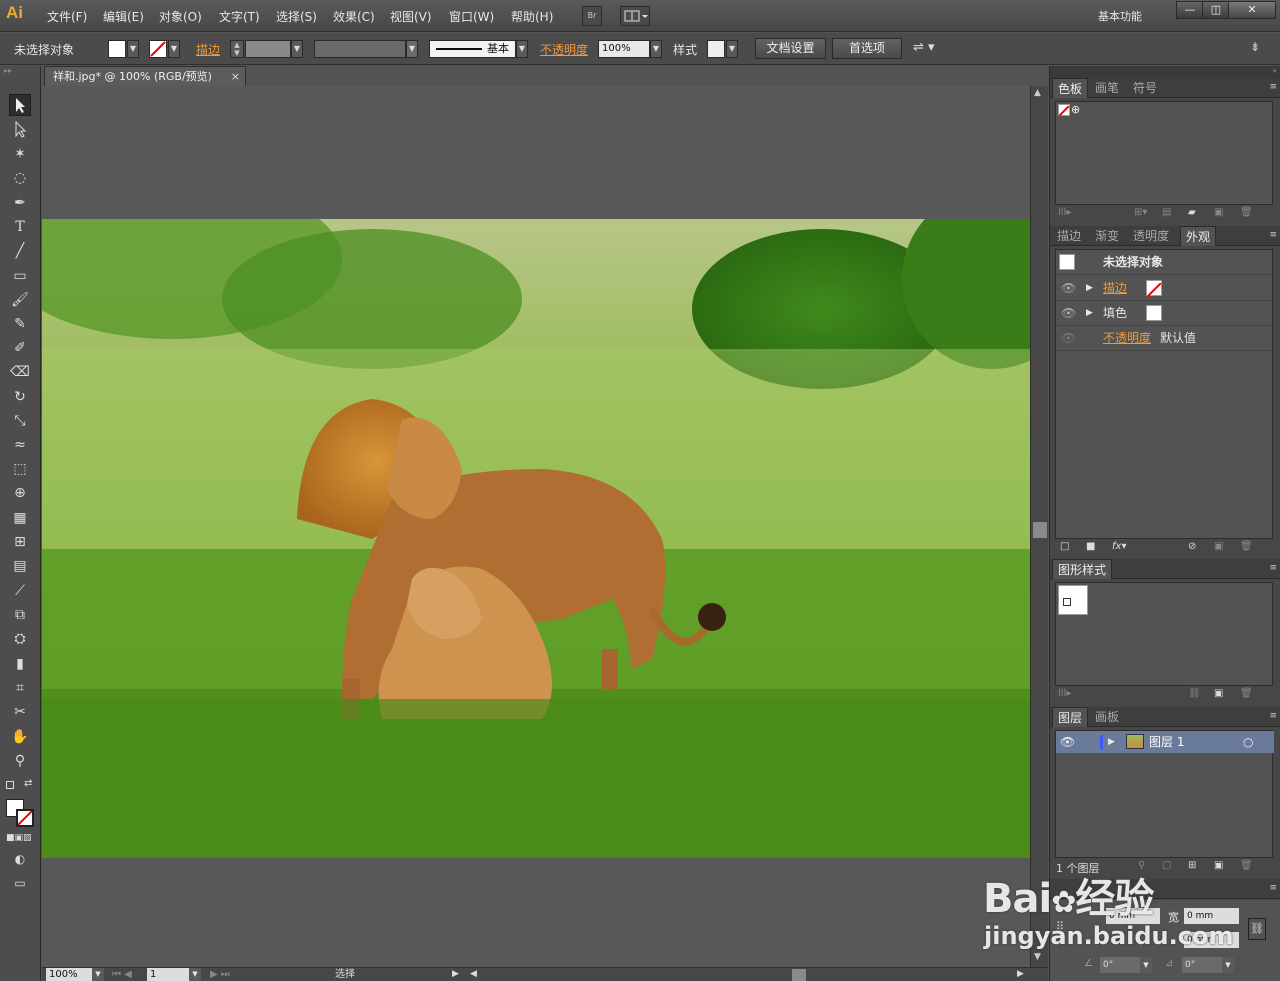 The height and width of the screenshot is (981, 1280). I want to click on eyedropper-tool-icon: ⟋, so click(20, 591).